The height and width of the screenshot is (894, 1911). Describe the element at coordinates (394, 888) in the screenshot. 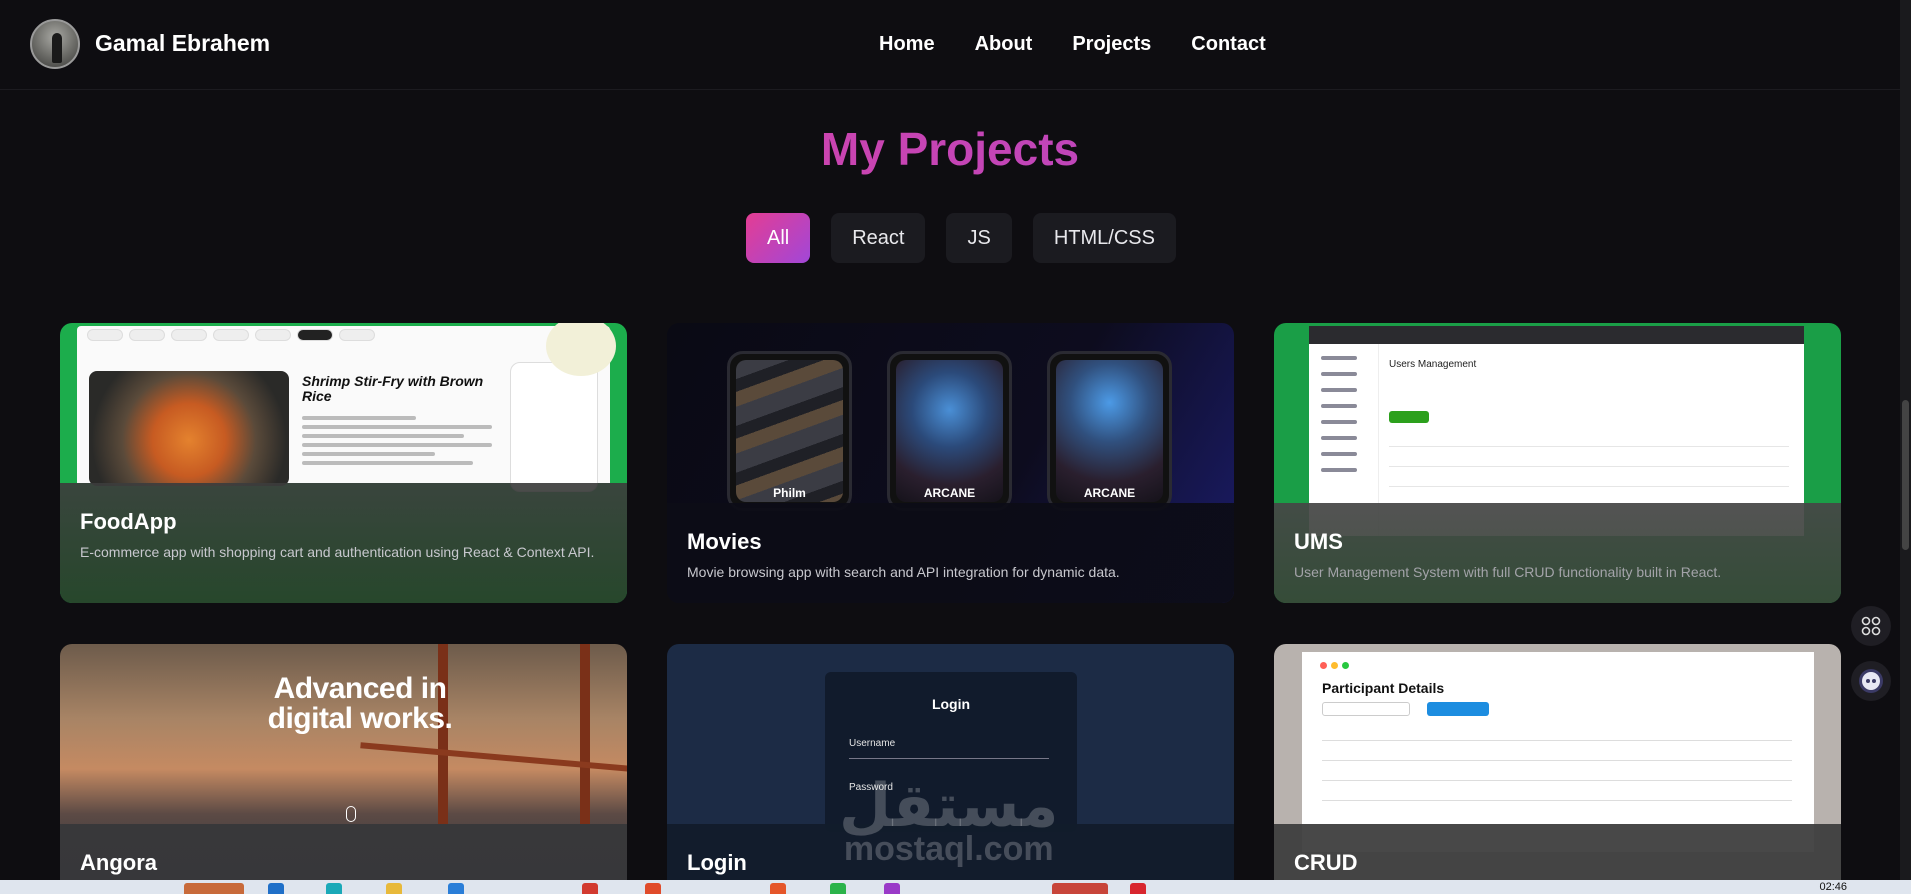

I see `folder-icon` at that location.